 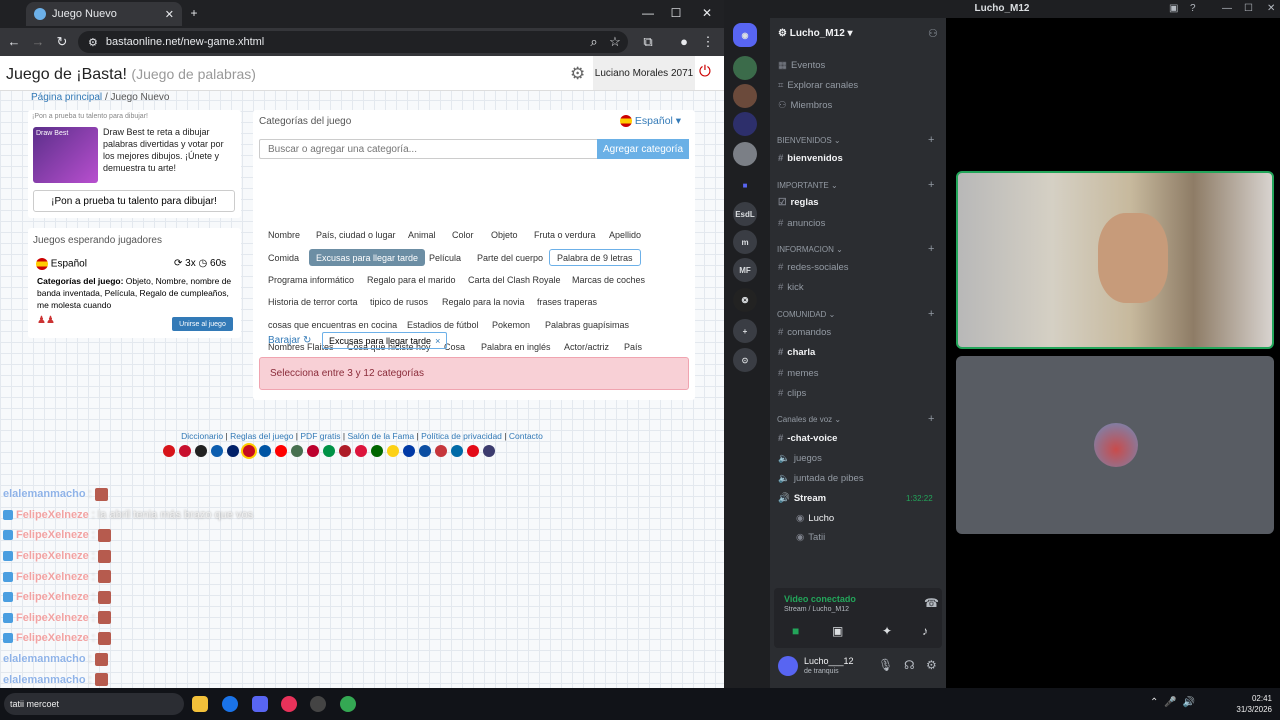 I want to click on soundboard-icon: ♪, so click(x=925, y=631).